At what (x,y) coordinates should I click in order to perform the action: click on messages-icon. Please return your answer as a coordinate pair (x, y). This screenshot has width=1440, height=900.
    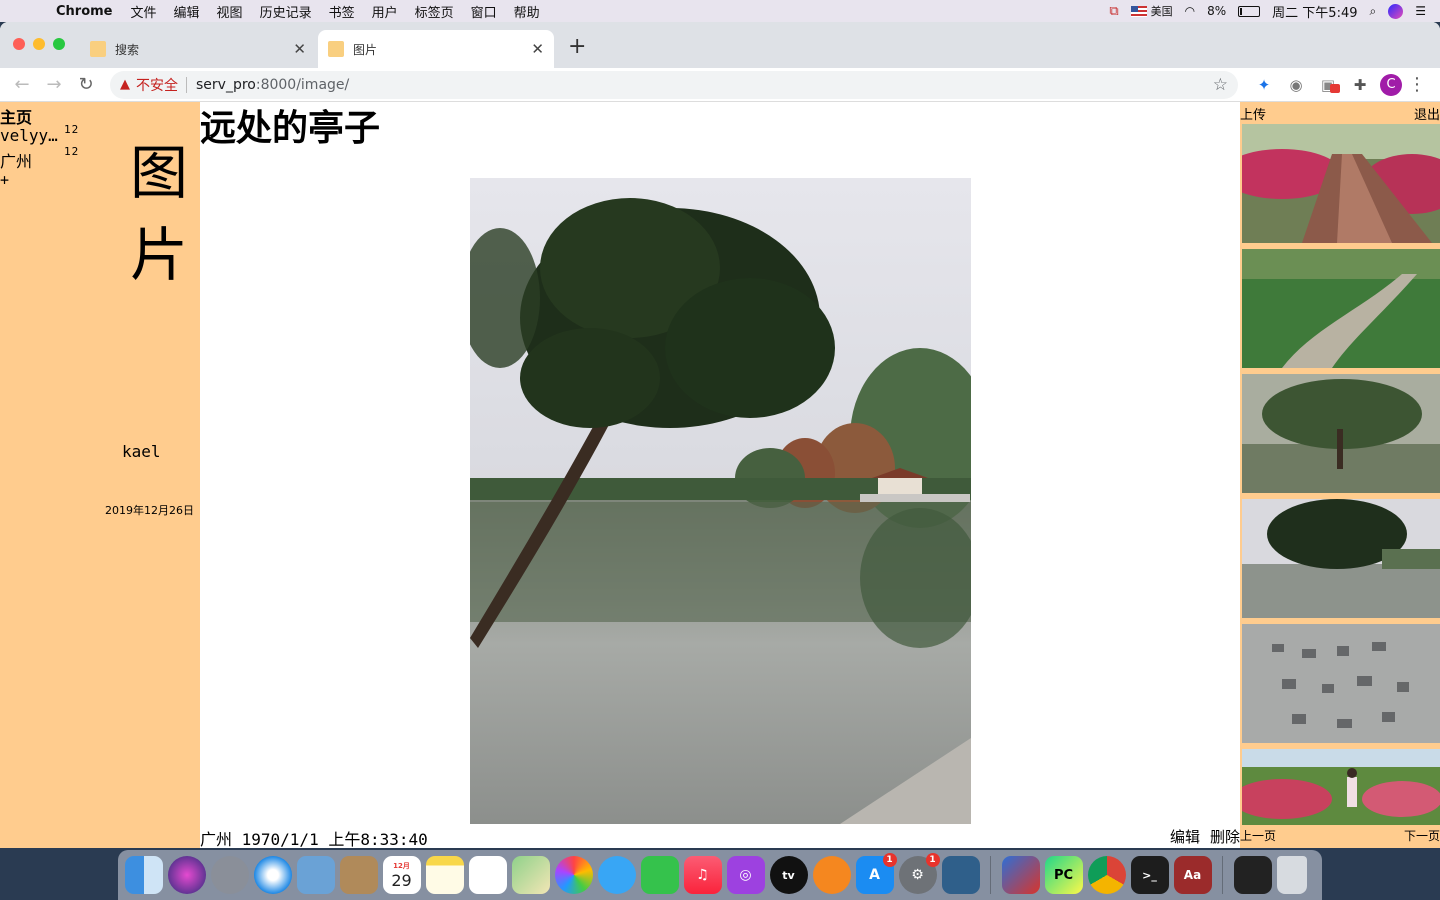
    Looking at the image, I should click on (616, 875).